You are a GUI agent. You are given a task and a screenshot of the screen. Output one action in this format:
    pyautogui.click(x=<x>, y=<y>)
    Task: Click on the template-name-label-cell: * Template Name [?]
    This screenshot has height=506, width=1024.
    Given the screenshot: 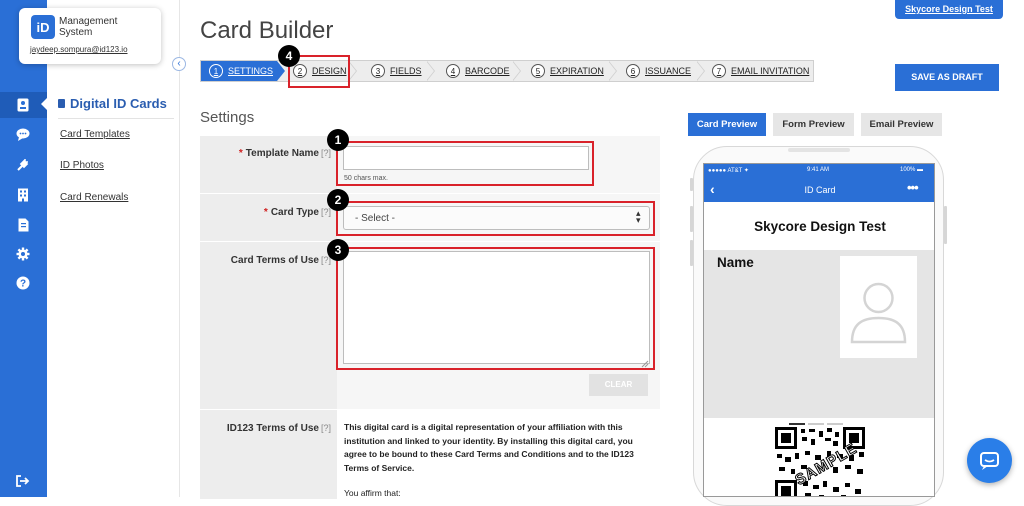 What is the action you would take?
    pyautogui.click(x=268, y=165)
    